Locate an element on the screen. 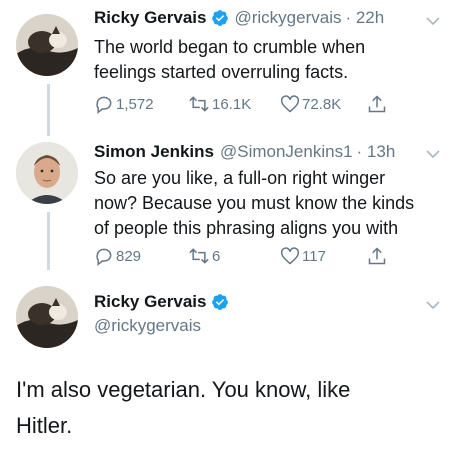  retweet-button: 16.1K is located at coordinates (219, 104).